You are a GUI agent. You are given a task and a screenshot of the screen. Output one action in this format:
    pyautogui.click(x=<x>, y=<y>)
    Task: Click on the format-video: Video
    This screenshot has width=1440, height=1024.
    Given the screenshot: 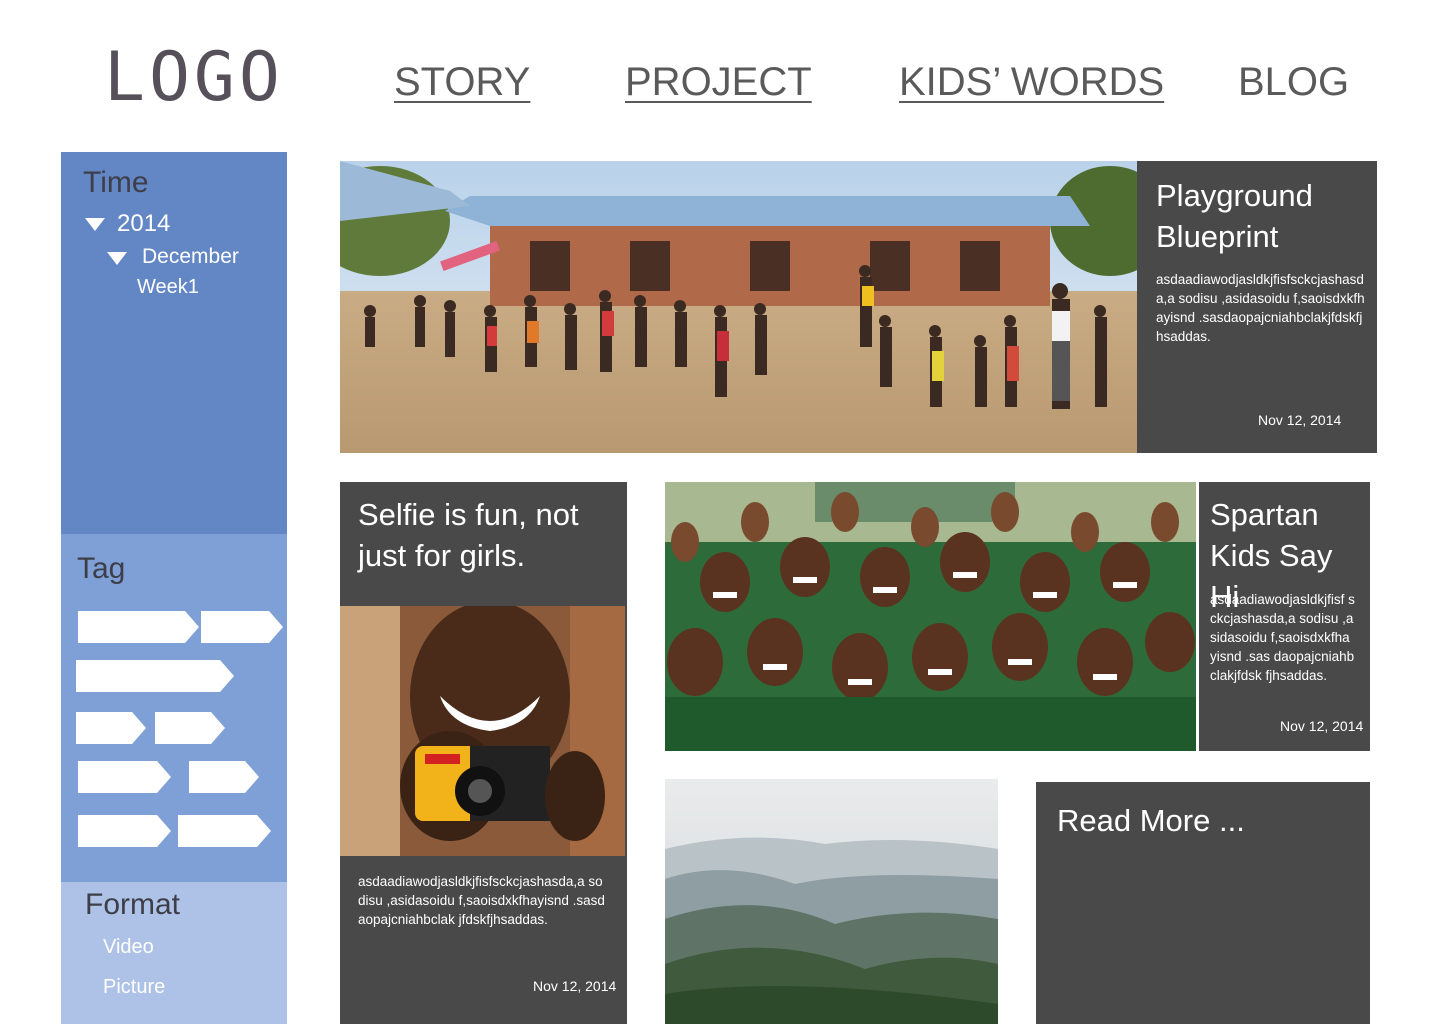 What is the action you would take?
    pyautogui.click(x=128, y=947)
    